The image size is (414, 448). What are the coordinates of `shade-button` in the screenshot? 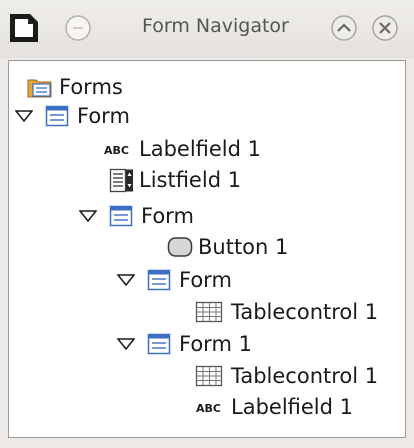 It's located at (344, 28).